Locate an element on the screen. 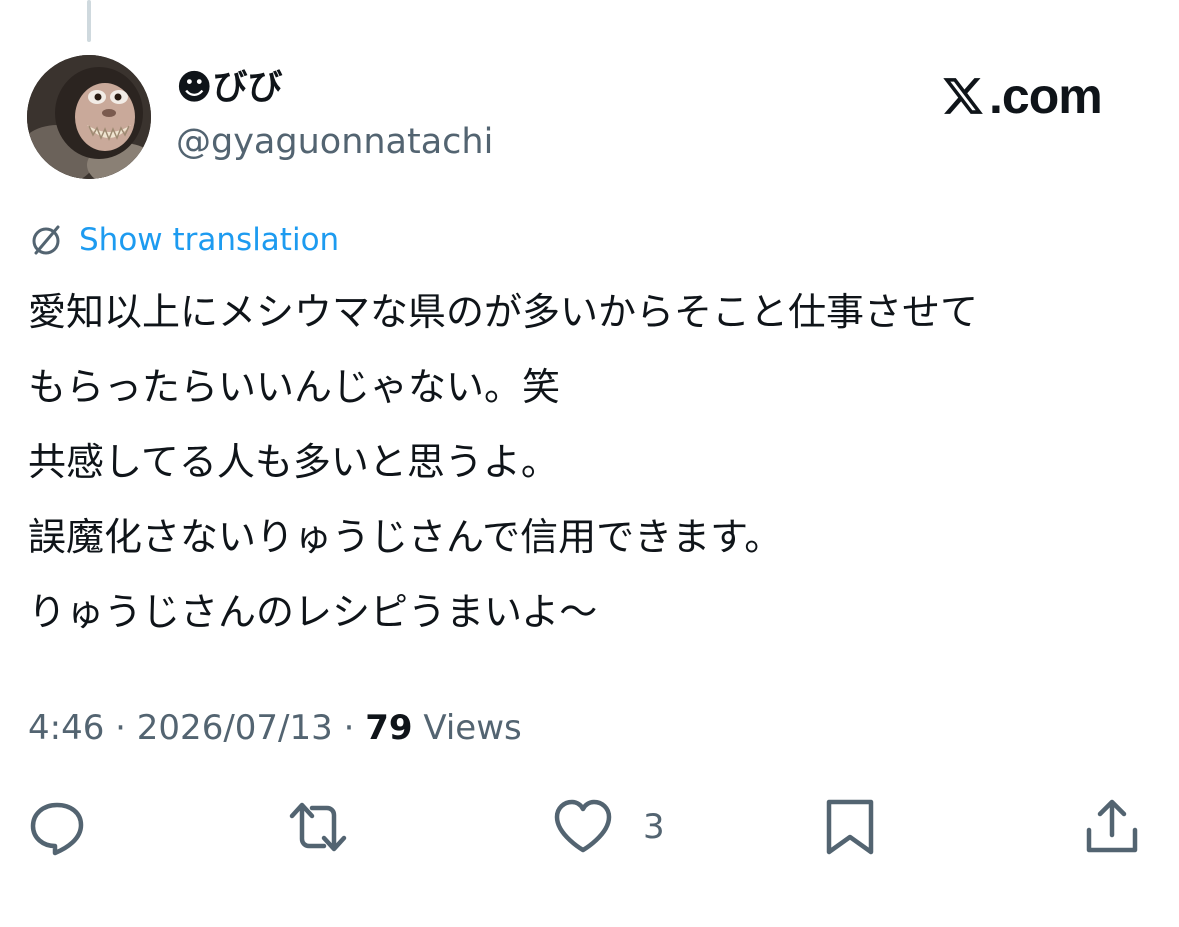 The image size is (1179, 927). post-text-line: もらったらいいんじゃない。笑 is located at coordinates (294, 387).